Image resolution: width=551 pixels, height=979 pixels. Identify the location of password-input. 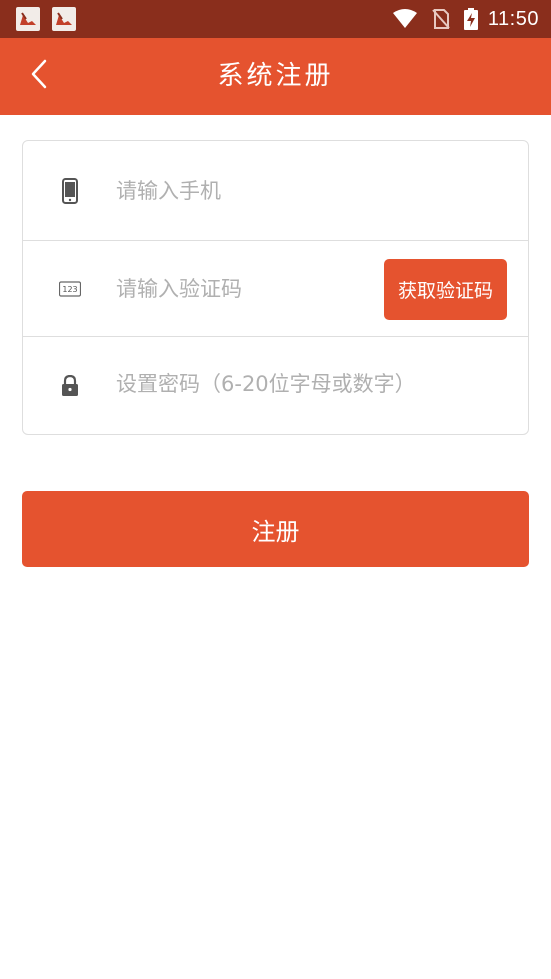
(313, 384).